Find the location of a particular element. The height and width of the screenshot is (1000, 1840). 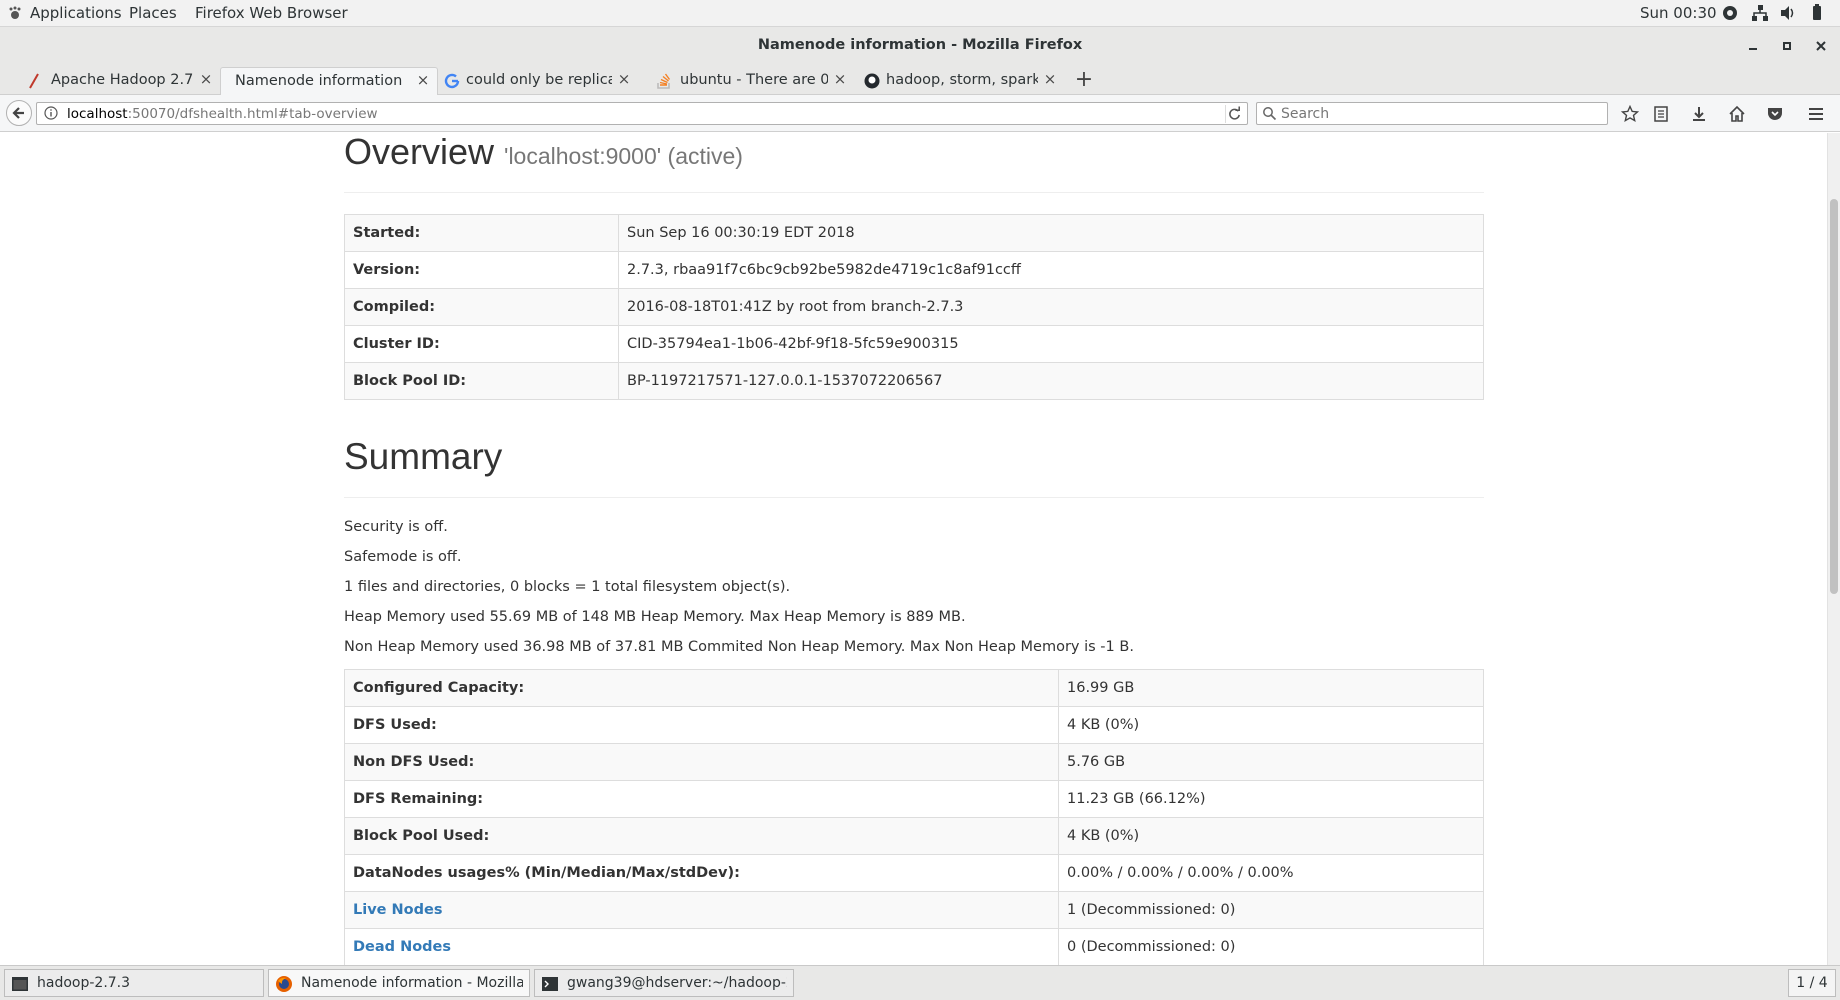

row-key-cell: Live Nodes is located at coordinates (701, 910).